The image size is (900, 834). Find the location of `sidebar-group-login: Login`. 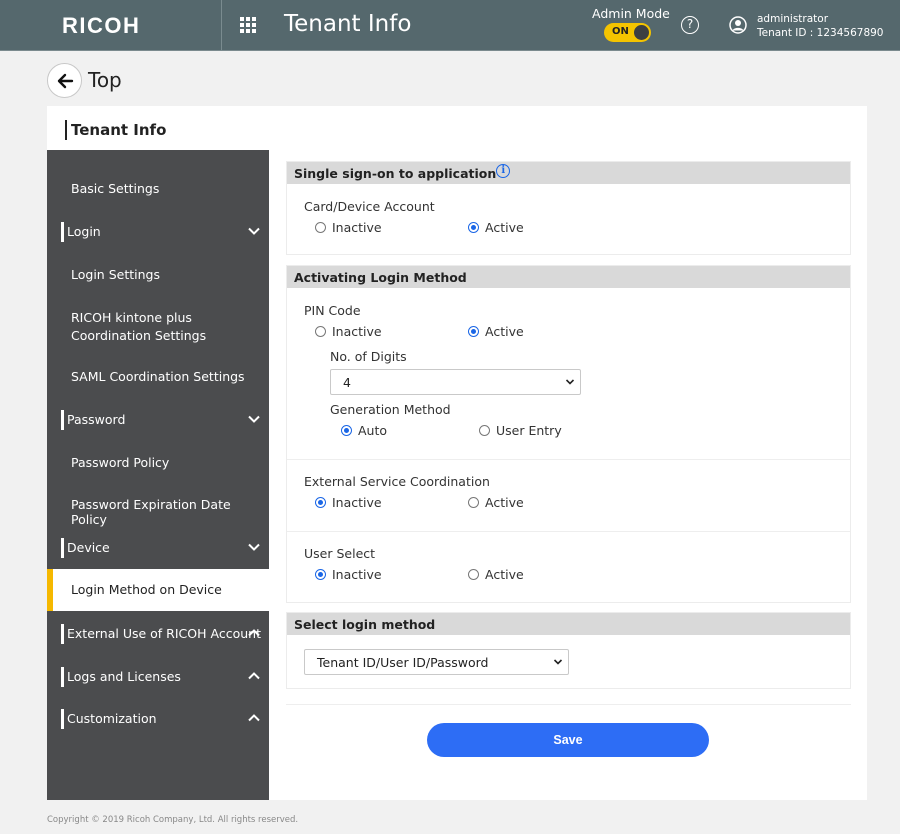

sidebar-group-login: Login is located at coordinates (158, 232).